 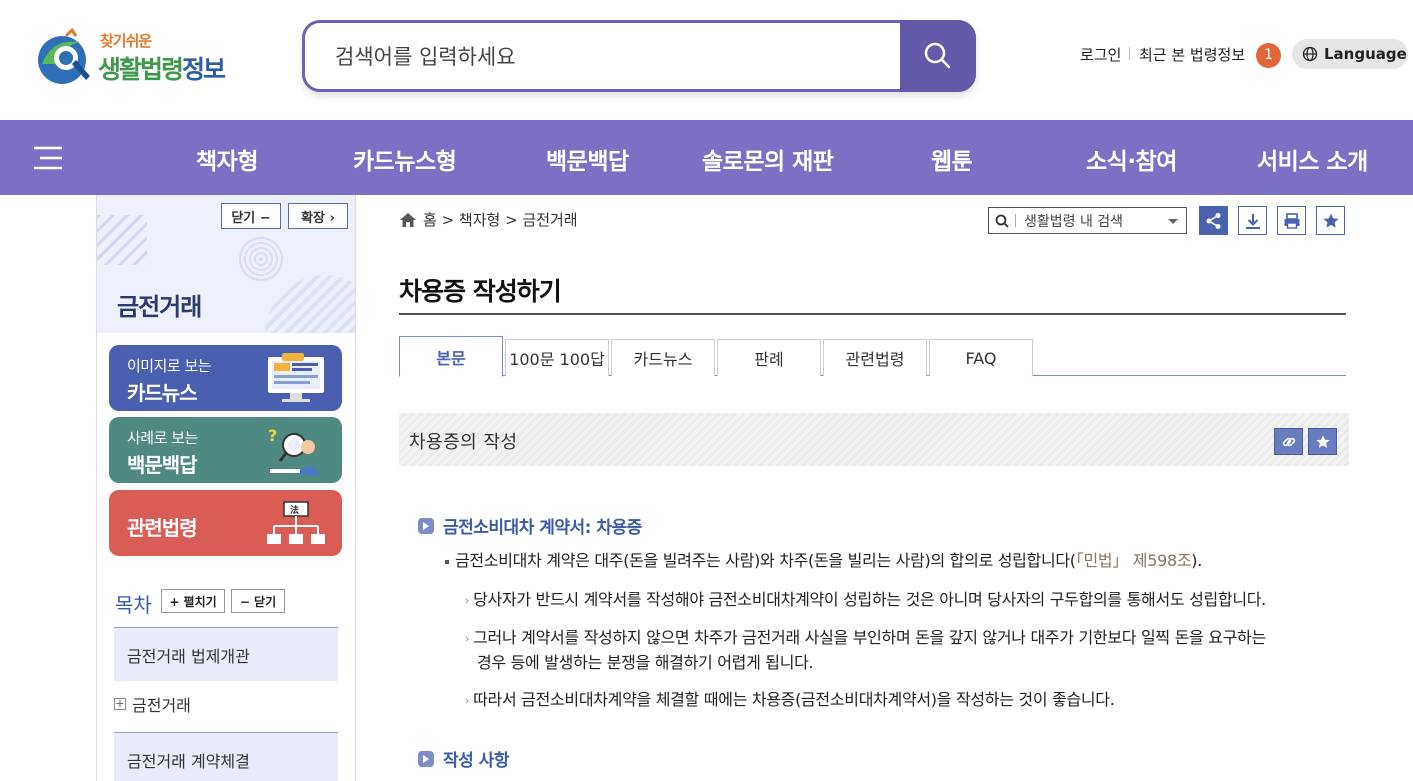 What do you see at coordinates (500, 219) in the screenshot?
I see `breadcrumb-text: 홈 > 책자형 > 금전거래` at bounding box center [500, 219].